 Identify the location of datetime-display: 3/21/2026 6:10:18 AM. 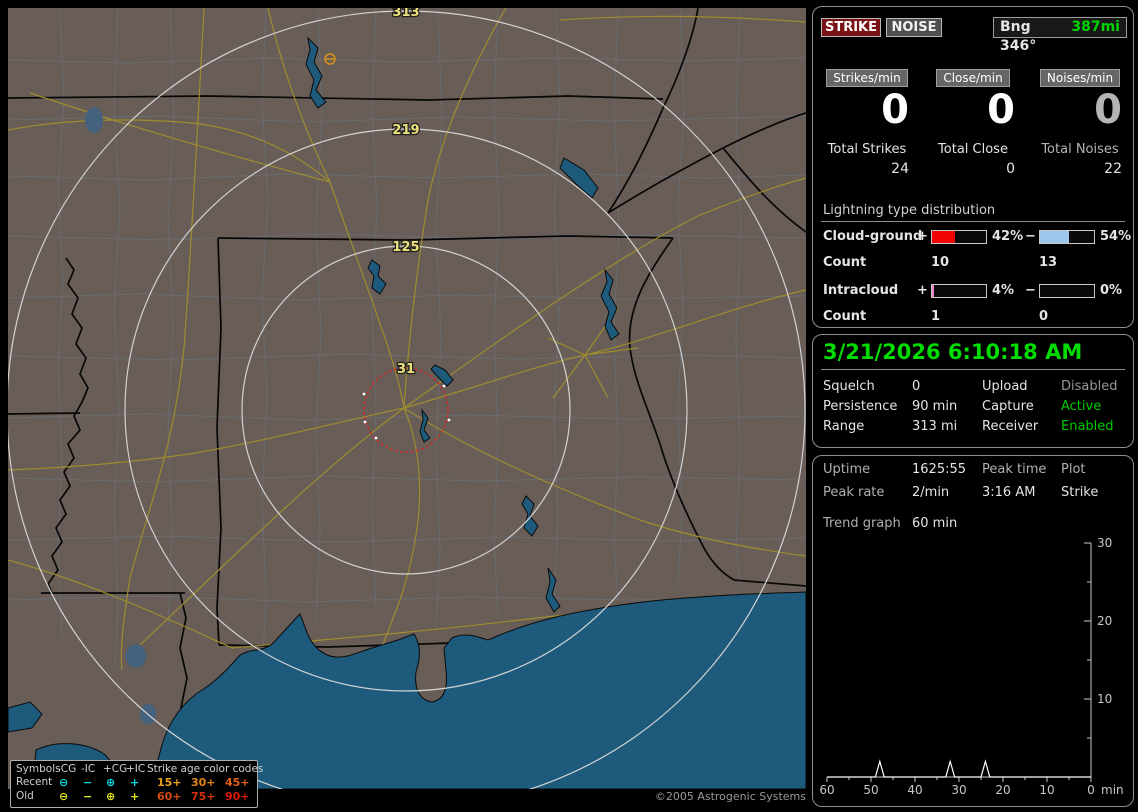
(953, 352).